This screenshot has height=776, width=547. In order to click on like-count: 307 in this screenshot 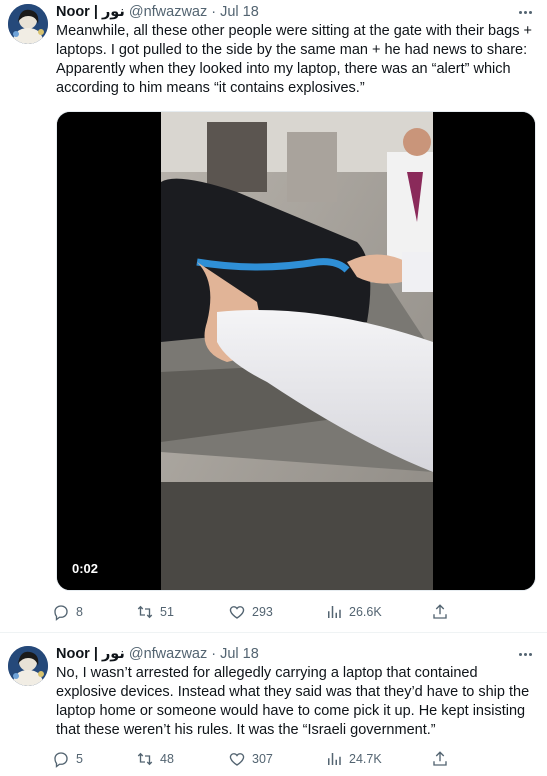, I will do `click(262, 759)`.